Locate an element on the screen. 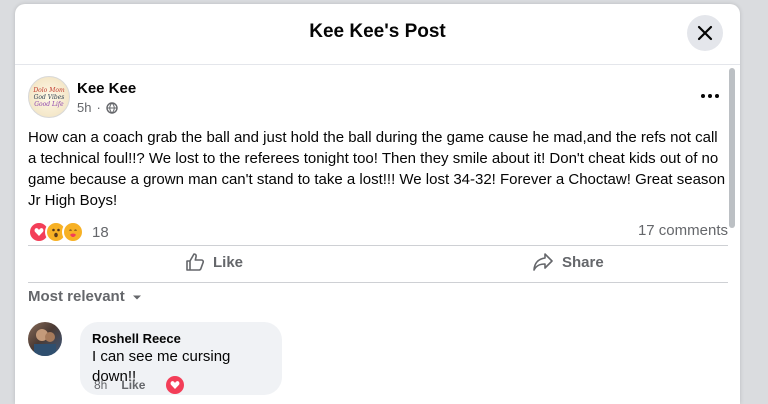 This screenshot has height=404, width=768. dialog-title: Kee Kee's Post is located at coordinates (377, 31).